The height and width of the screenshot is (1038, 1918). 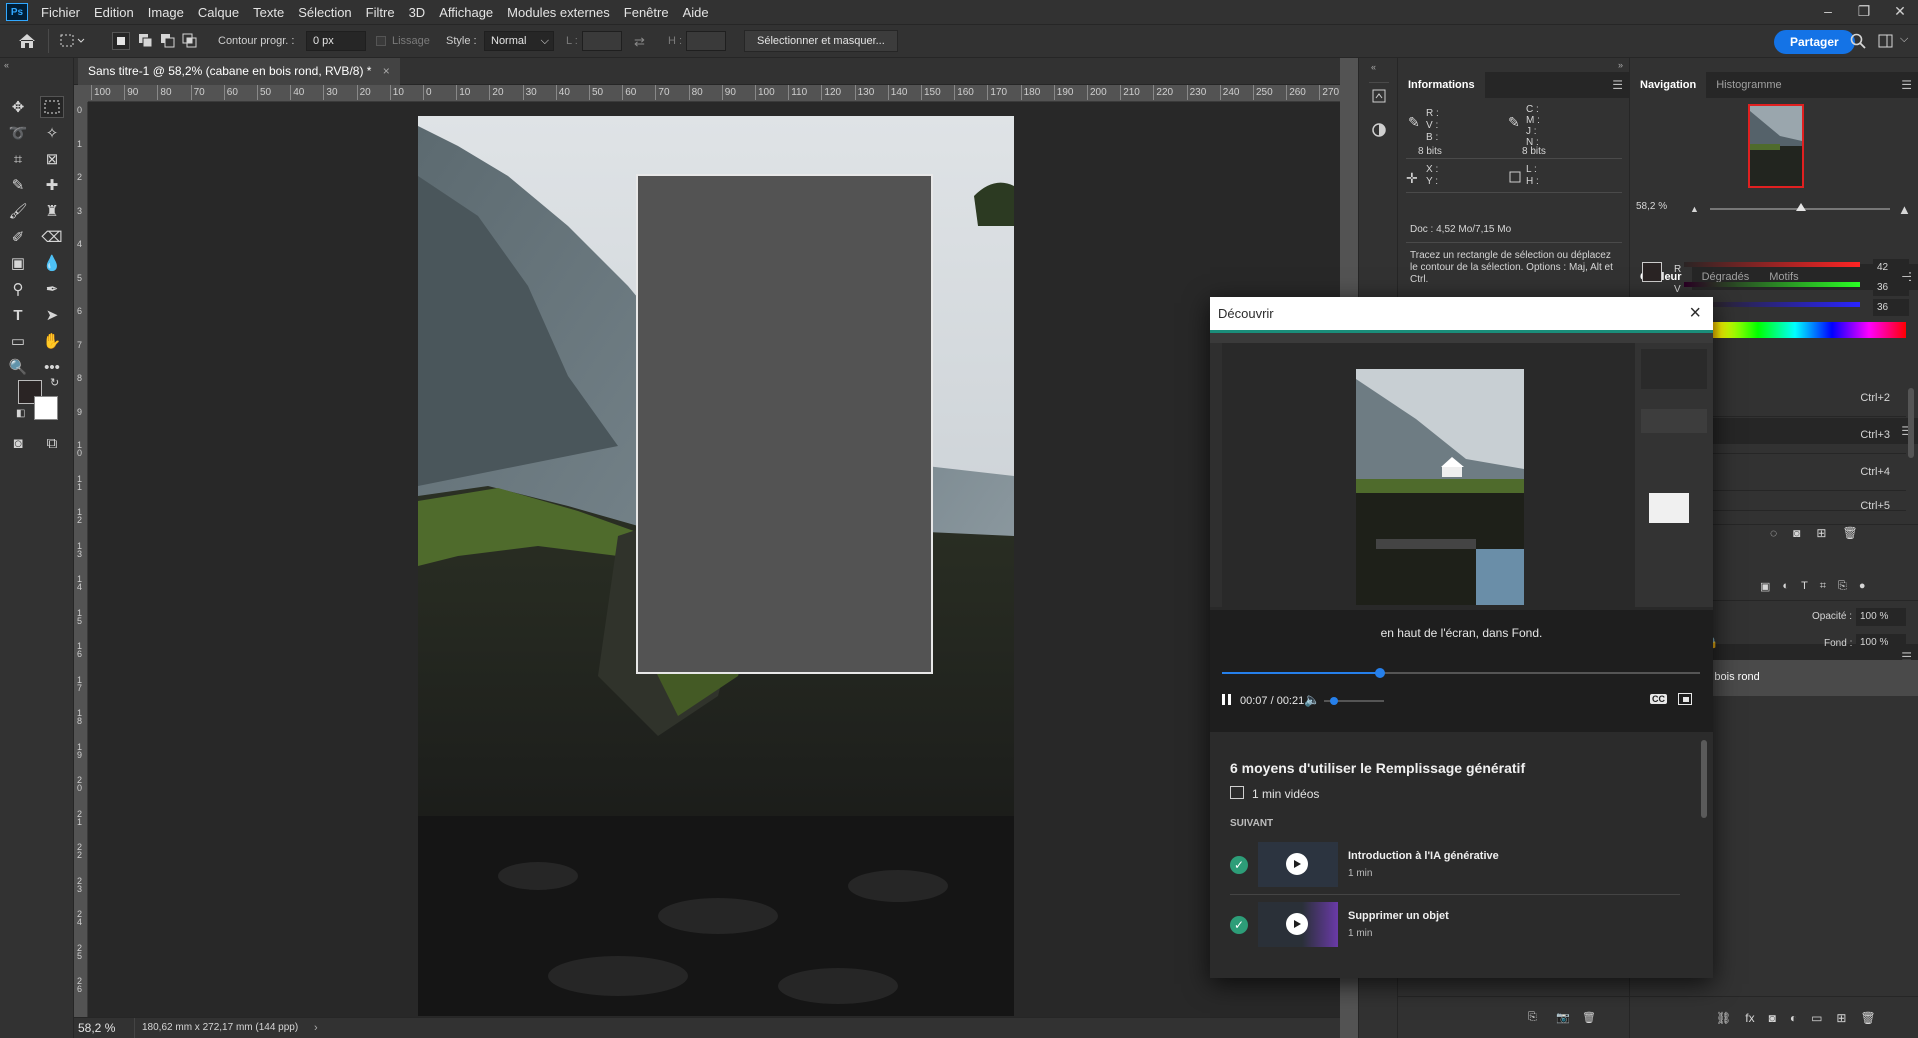 What do you see at coordinates (52, 443) in the screenshot?
I see `screen-mode-icon: ⧉` at bounding box center [52, 443].